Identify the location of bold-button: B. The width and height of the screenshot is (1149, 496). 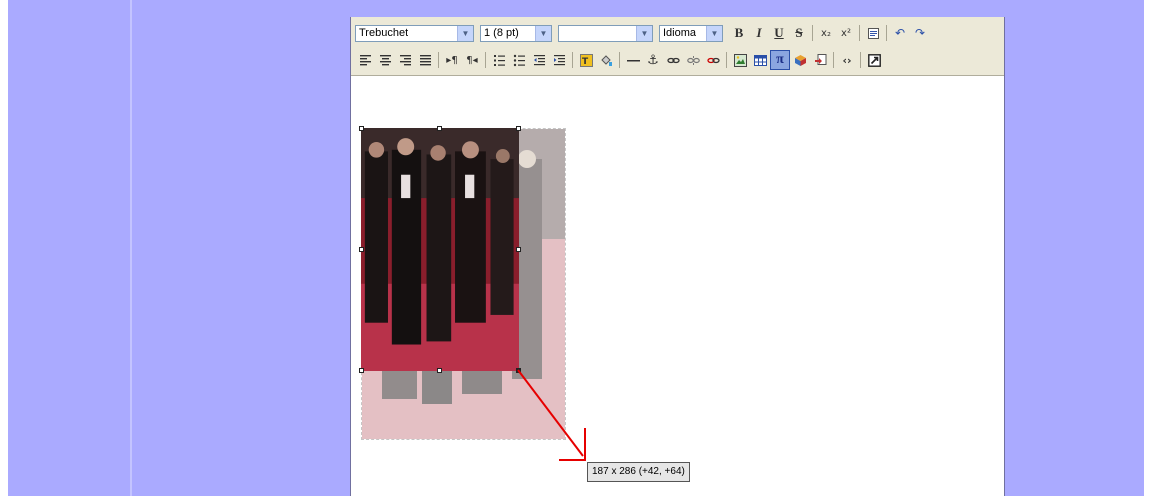
(739, 33).